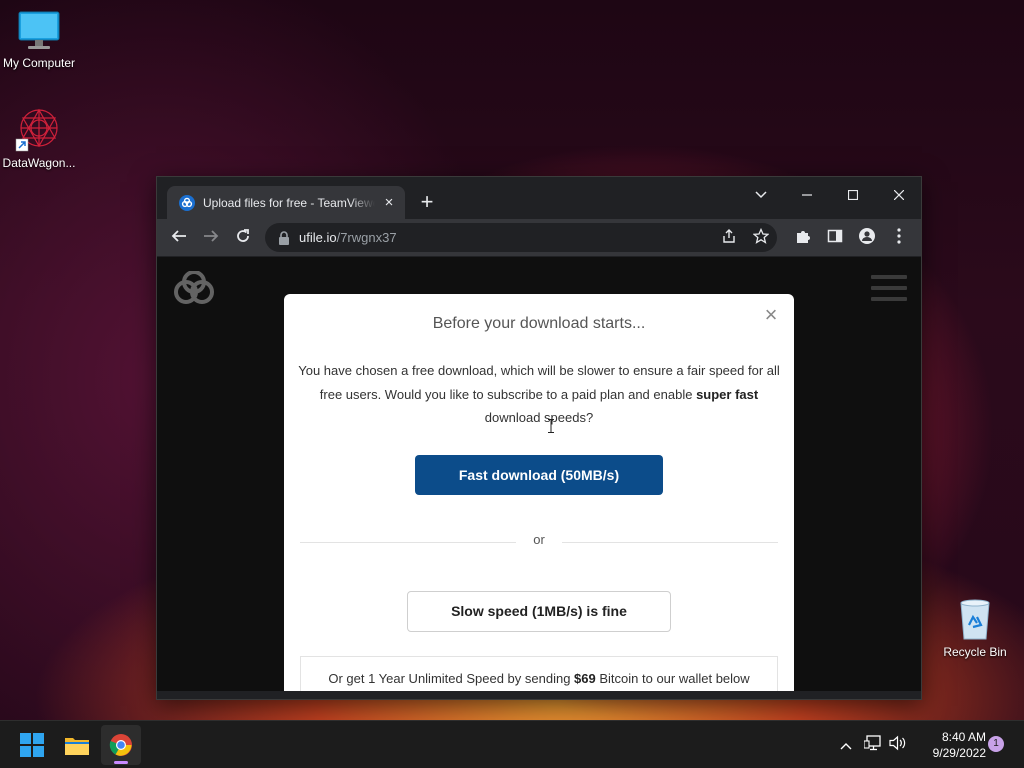 This screenshot has height=768, width=1024. Describe the element at coordinates (975, 619) in the screenshot. I see `recycle-bin-icon` at that location.